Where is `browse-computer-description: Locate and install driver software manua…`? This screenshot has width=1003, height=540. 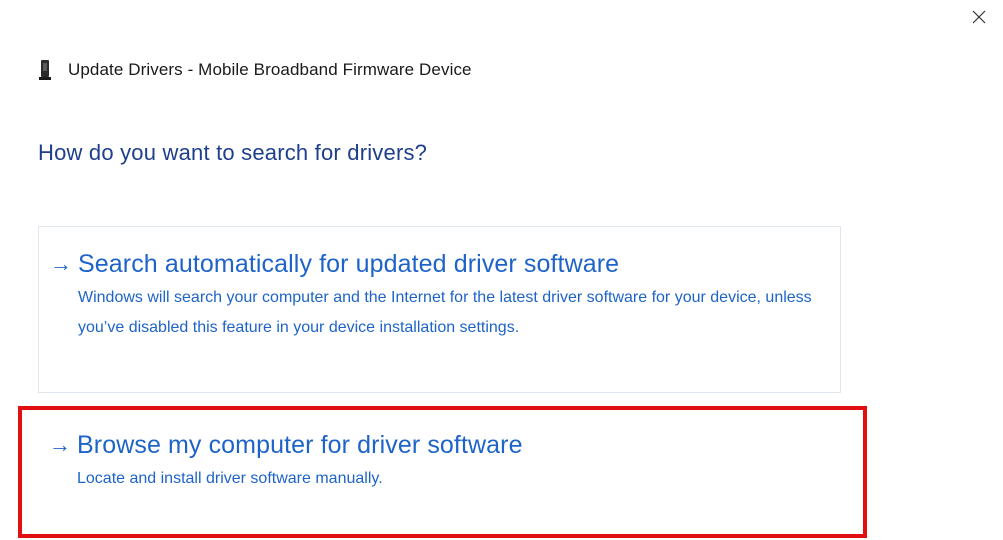 browse-computer-description: Locate and install driver software manua… is located at coordinates (230, 478).